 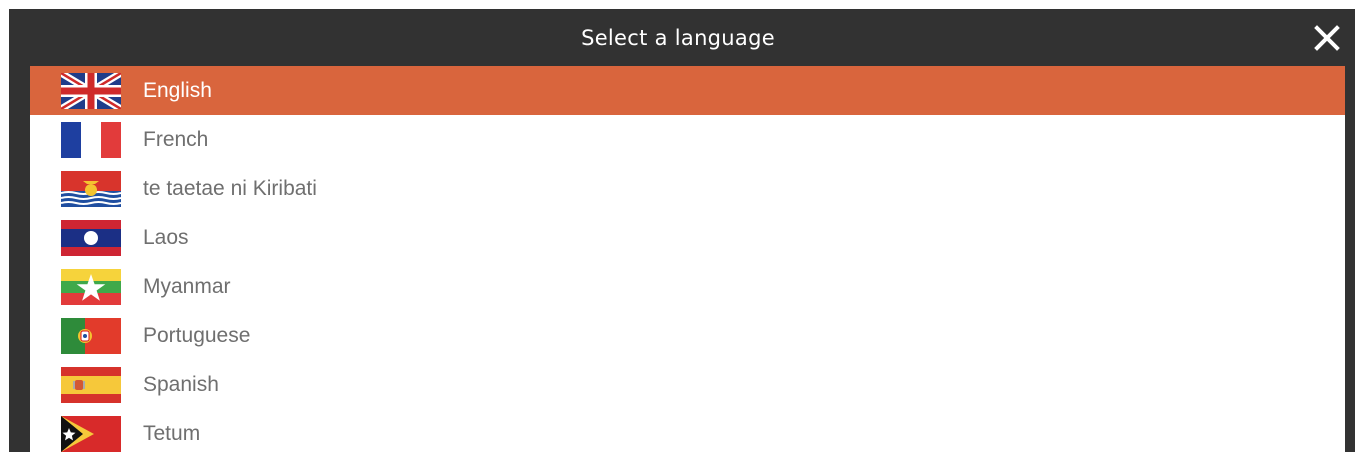 I want to click on close-button, so click(x=1327, y=38).